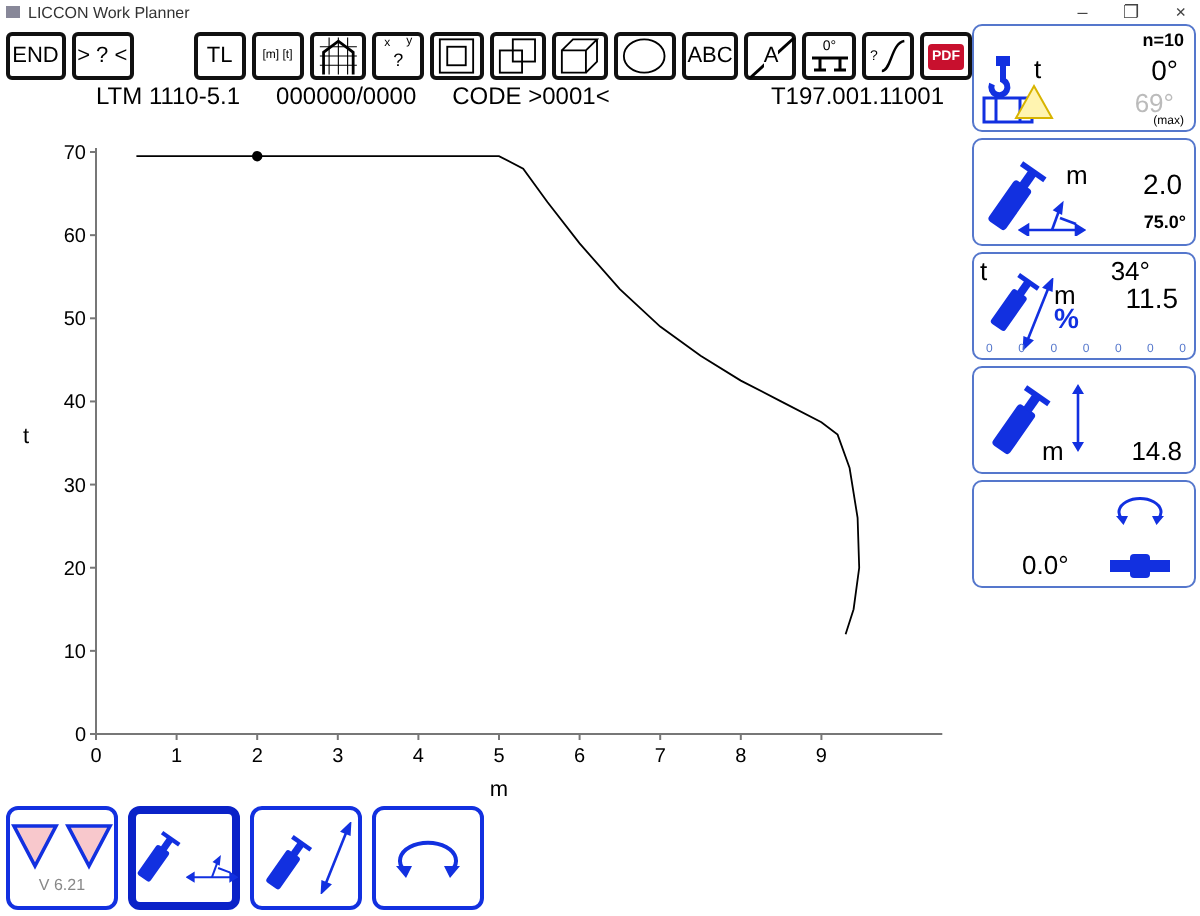 The height and width of the screenshot is (916, 1200). I want to click on y-tick-label: 30, so click(74, 486).